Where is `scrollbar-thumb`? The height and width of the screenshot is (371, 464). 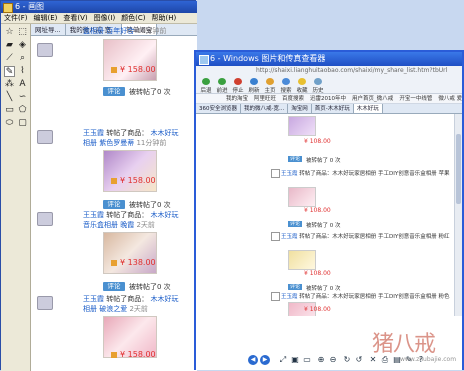
scrollbar-thumb is located at coordinates (458, 169).